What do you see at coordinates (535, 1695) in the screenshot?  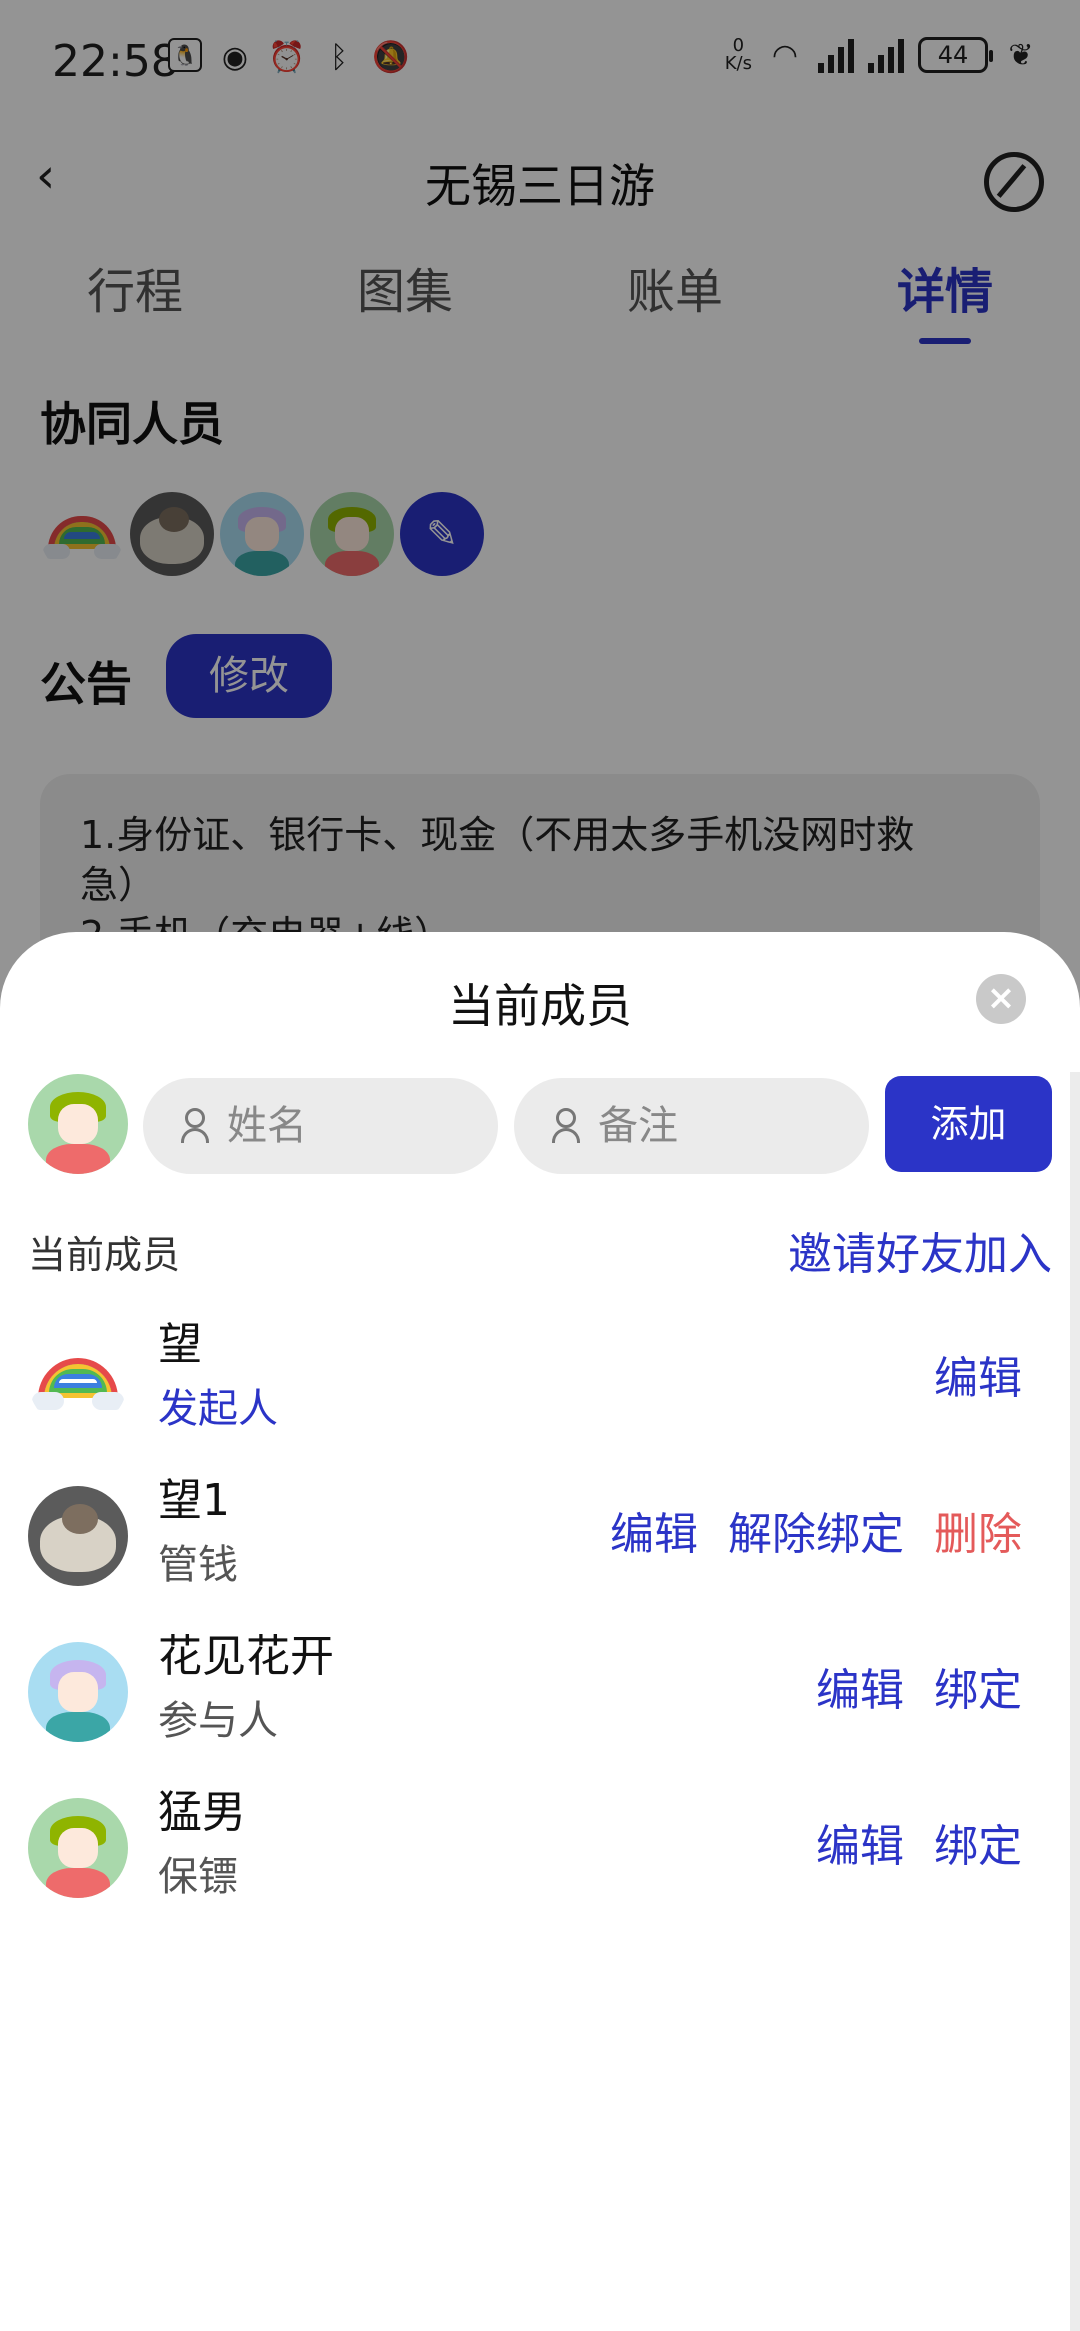 I see `list-item: 花见花开 参与人 编辑 绑定` at bounding box center [535, 1695].